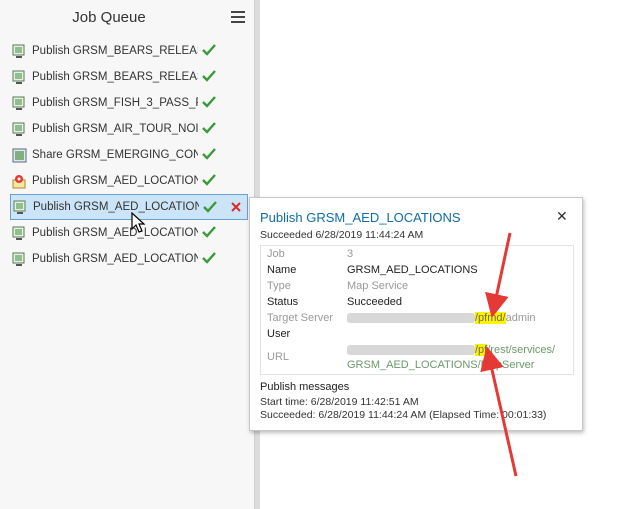  What do you see at coordinates (279, 334) in the screenshot?
I see `detail-key: User` at bounding box center [279, 334].